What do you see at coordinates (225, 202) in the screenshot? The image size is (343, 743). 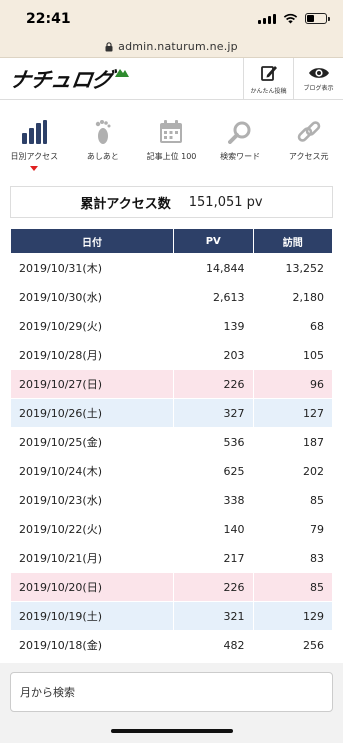 I see `total-access-value: 151,051 pv` at bounding box center [225, 202].